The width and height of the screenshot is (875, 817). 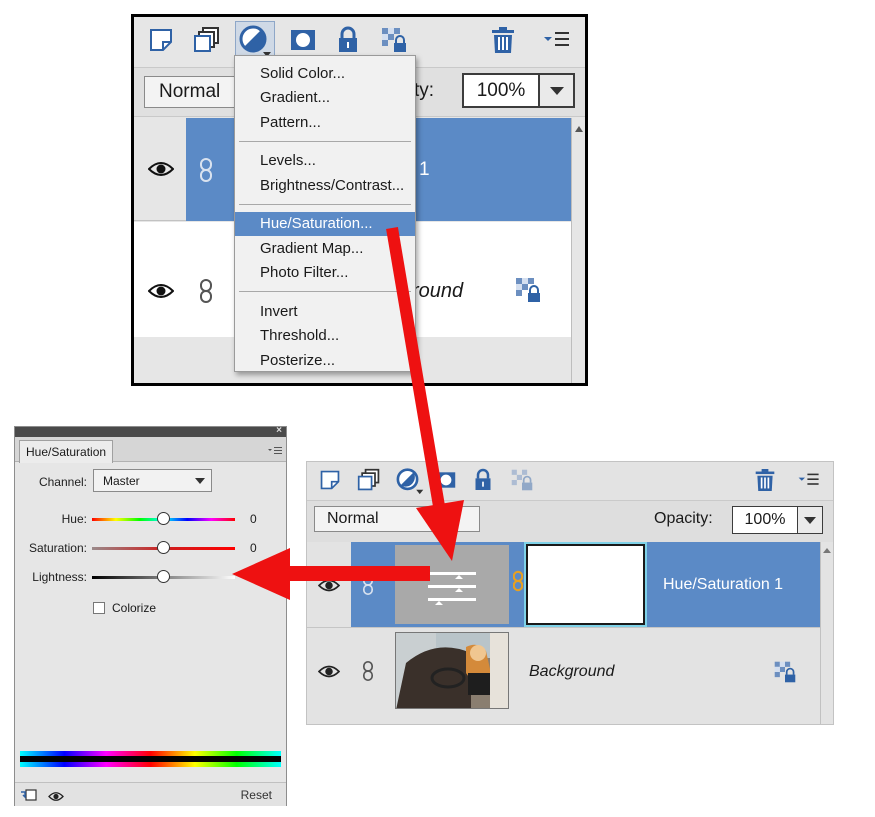 What do you see at coordinates (348, 413) in the screenshot?
I see `annotation-arrows` at bounding box center [348, 413].